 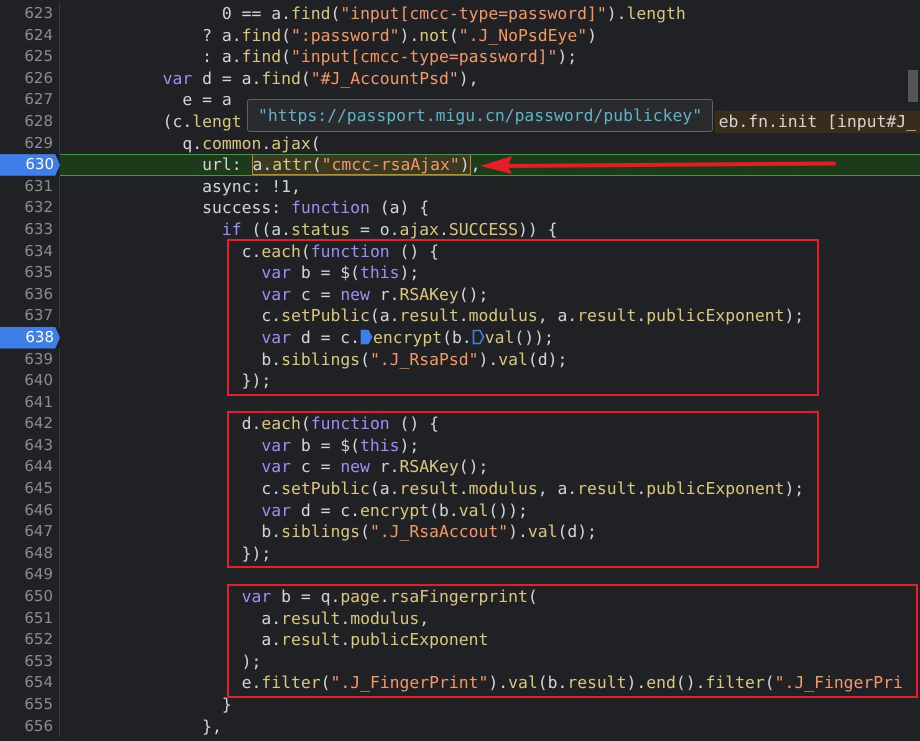 I want to click on line-number: 628, so click(x=30, y=121).